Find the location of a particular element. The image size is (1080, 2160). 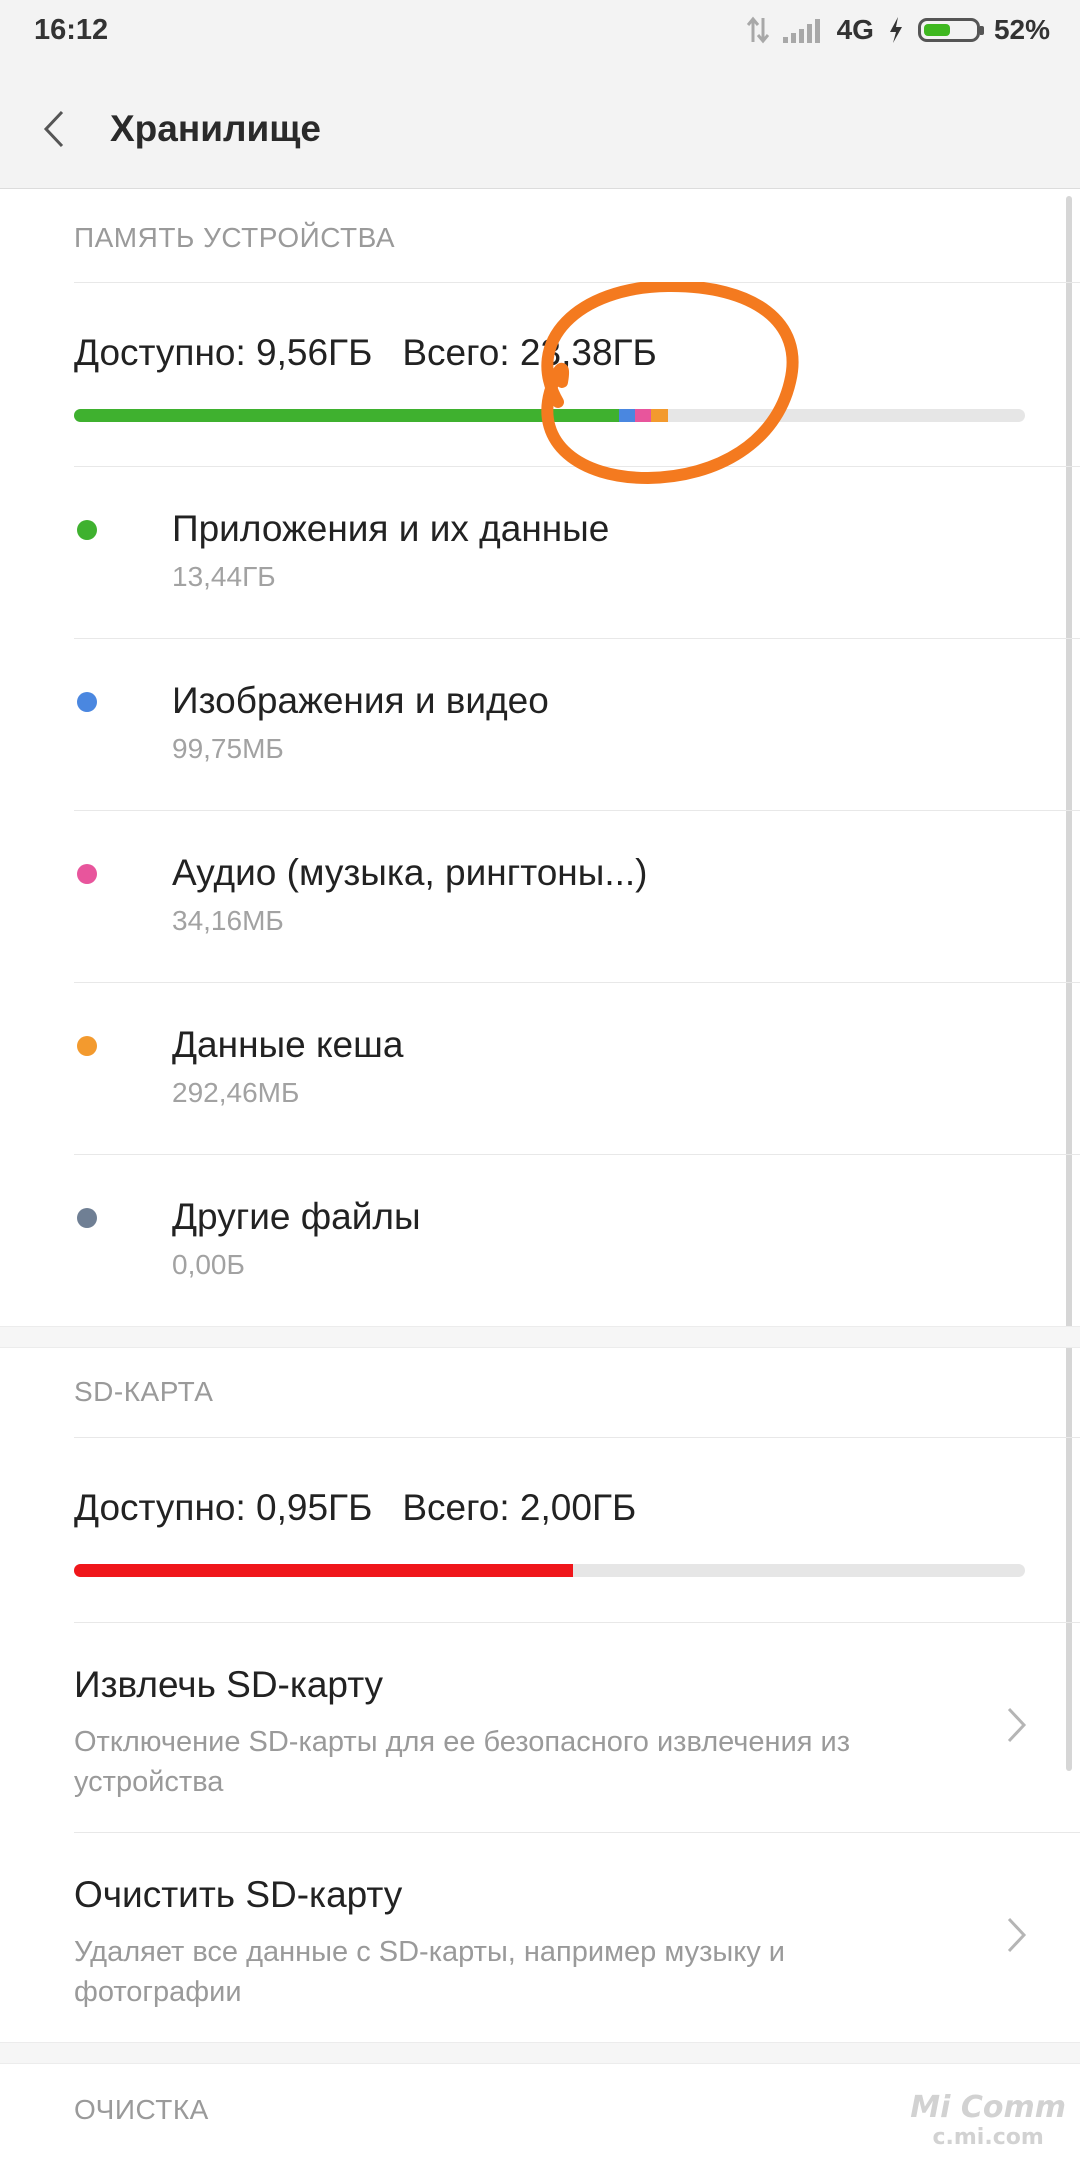

charging-icon is located at coordinates (895, 30).